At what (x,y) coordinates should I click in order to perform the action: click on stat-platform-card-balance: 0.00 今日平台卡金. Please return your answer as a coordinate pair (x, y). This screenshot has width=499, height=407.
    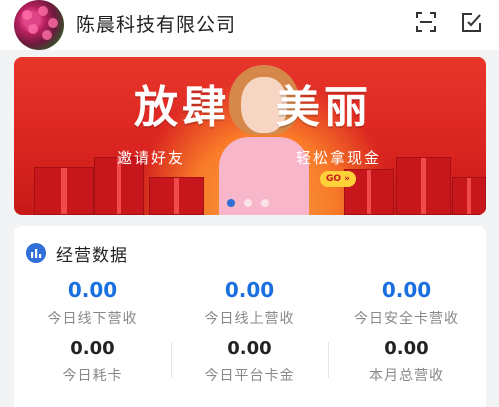
    Looking at the image, I should click on (249, 361).